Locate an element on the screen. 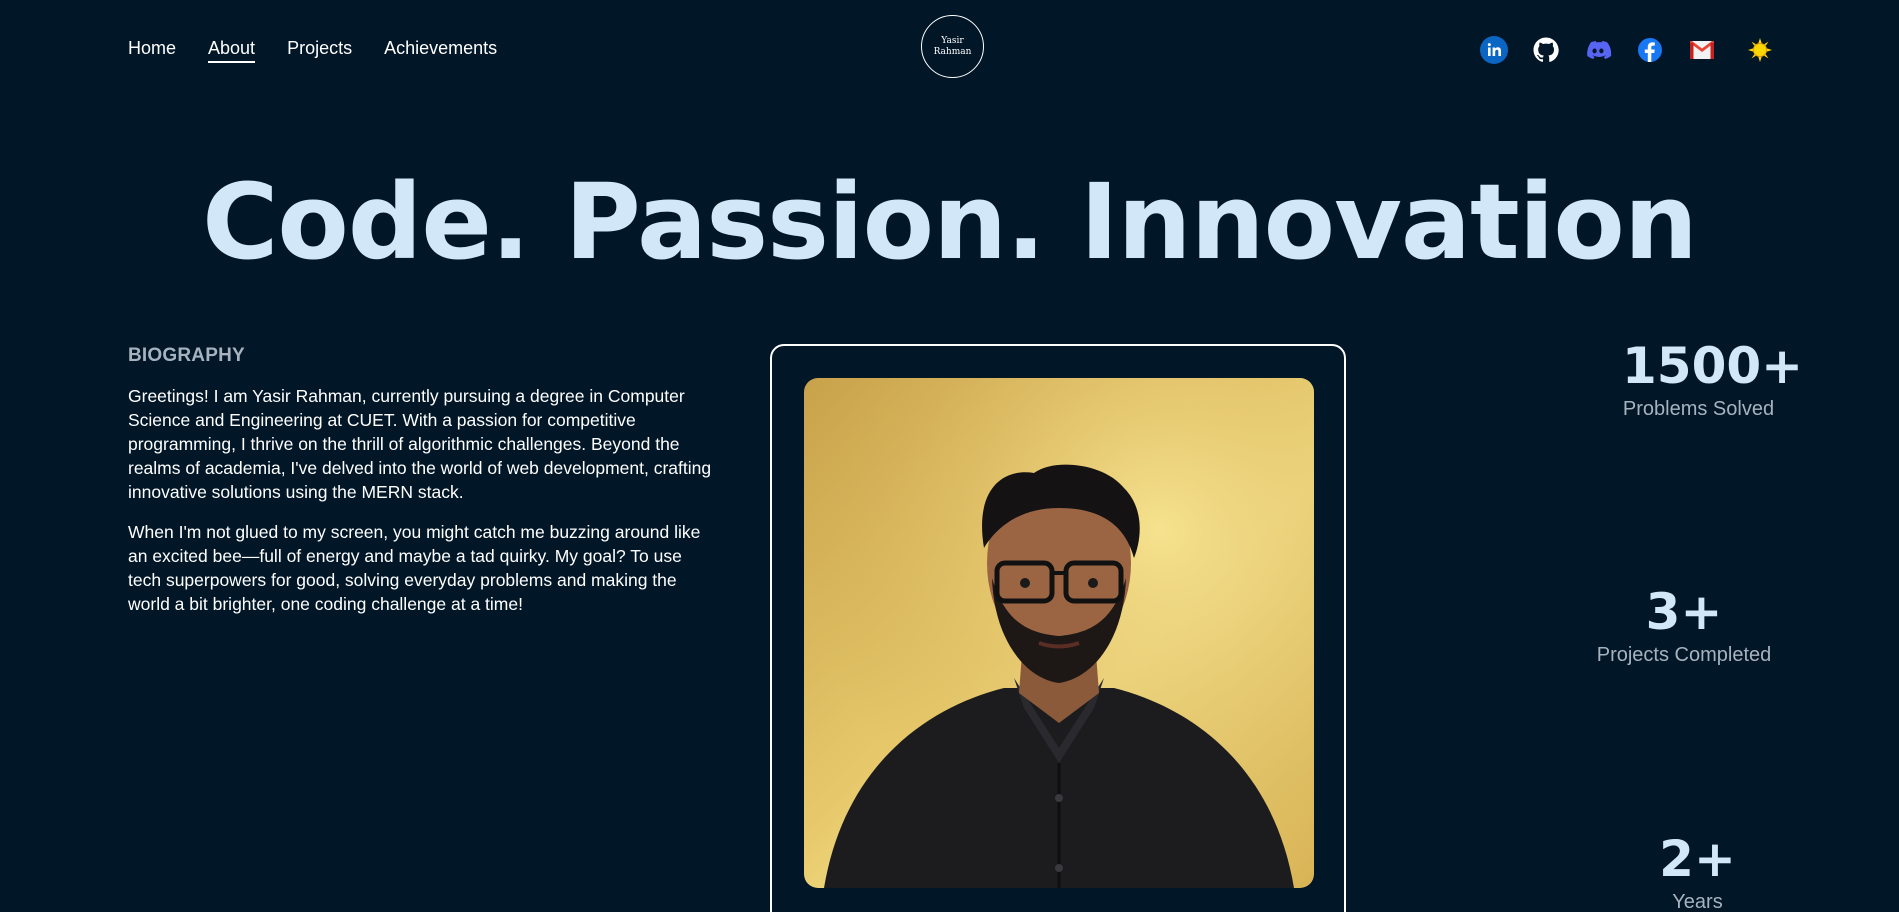 This screenshot has width=1899, height=912. discord-icon is located at coordinates (1598, 50).